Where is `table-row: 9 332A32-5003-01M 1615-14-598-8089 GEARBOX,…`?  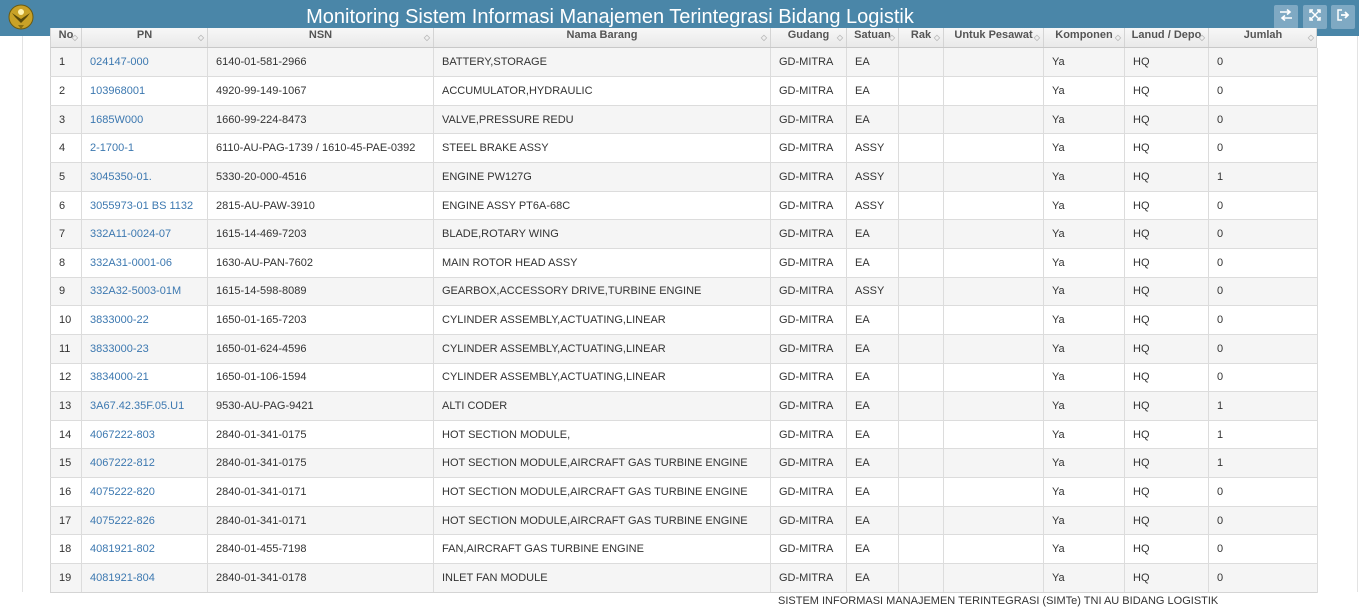 table-row: 9 332A32-5003-01M 1615-14-598-8089 GEARBOX,… is located at coordinates (684, 292).